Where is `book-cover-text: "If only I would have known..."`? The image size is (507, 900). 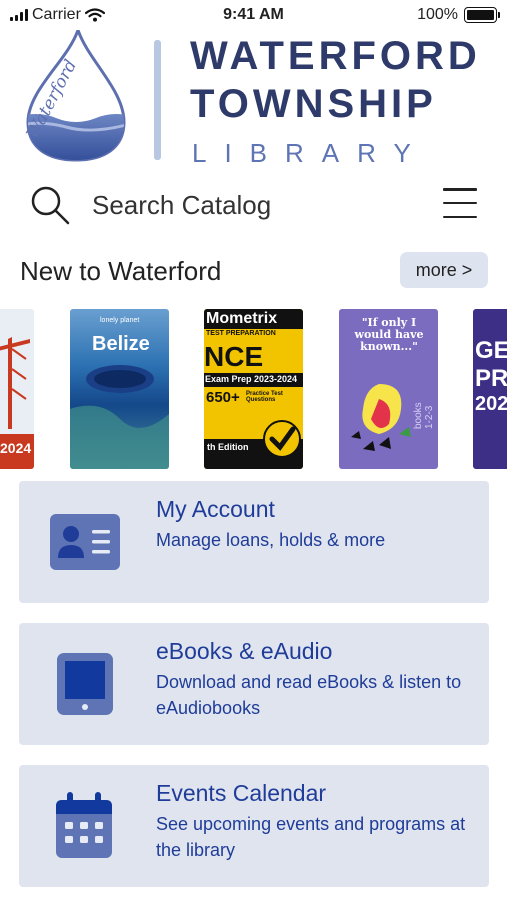
book-cover-text: "If only I would have known..." is located at coordinates (389, 334).